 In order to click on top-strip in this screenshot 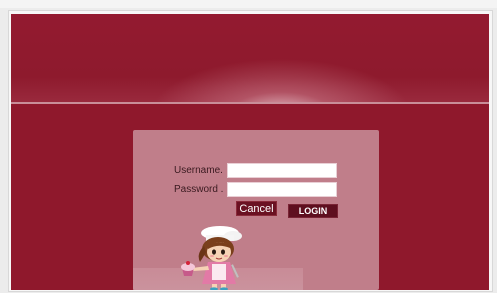, I will do `click(248, 4)`.